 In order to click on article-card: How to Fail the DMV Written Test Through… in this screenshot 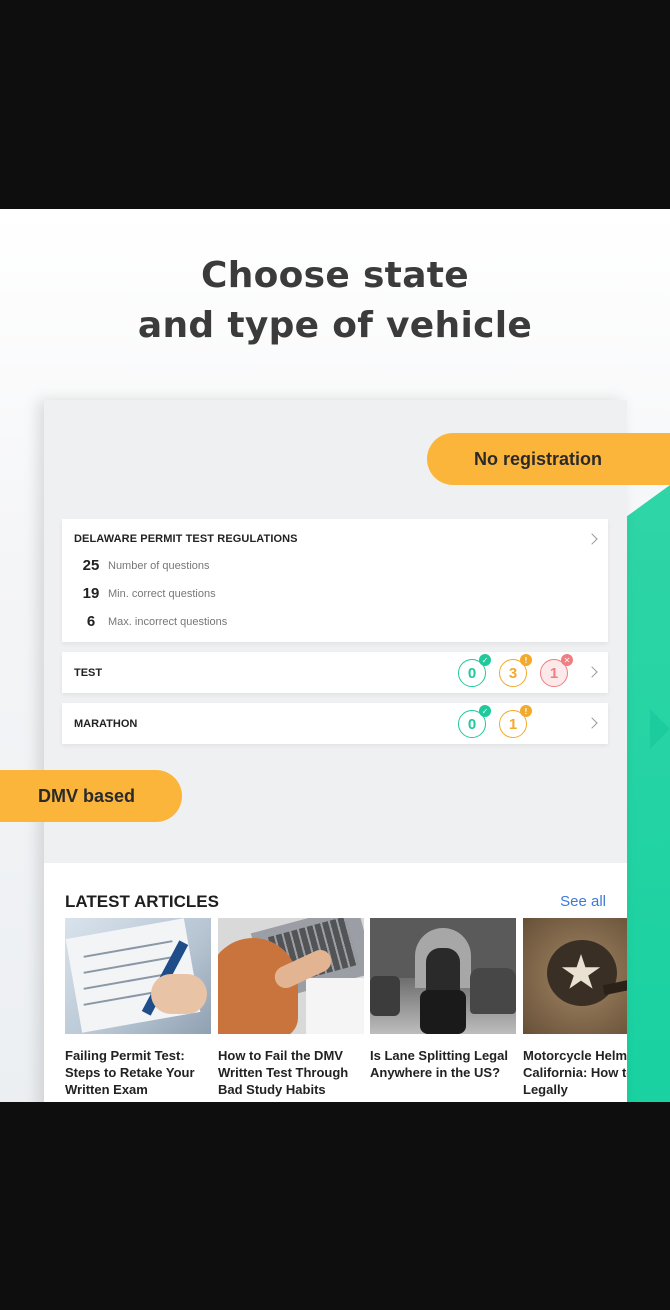, I will do `click(291, 1008)`.